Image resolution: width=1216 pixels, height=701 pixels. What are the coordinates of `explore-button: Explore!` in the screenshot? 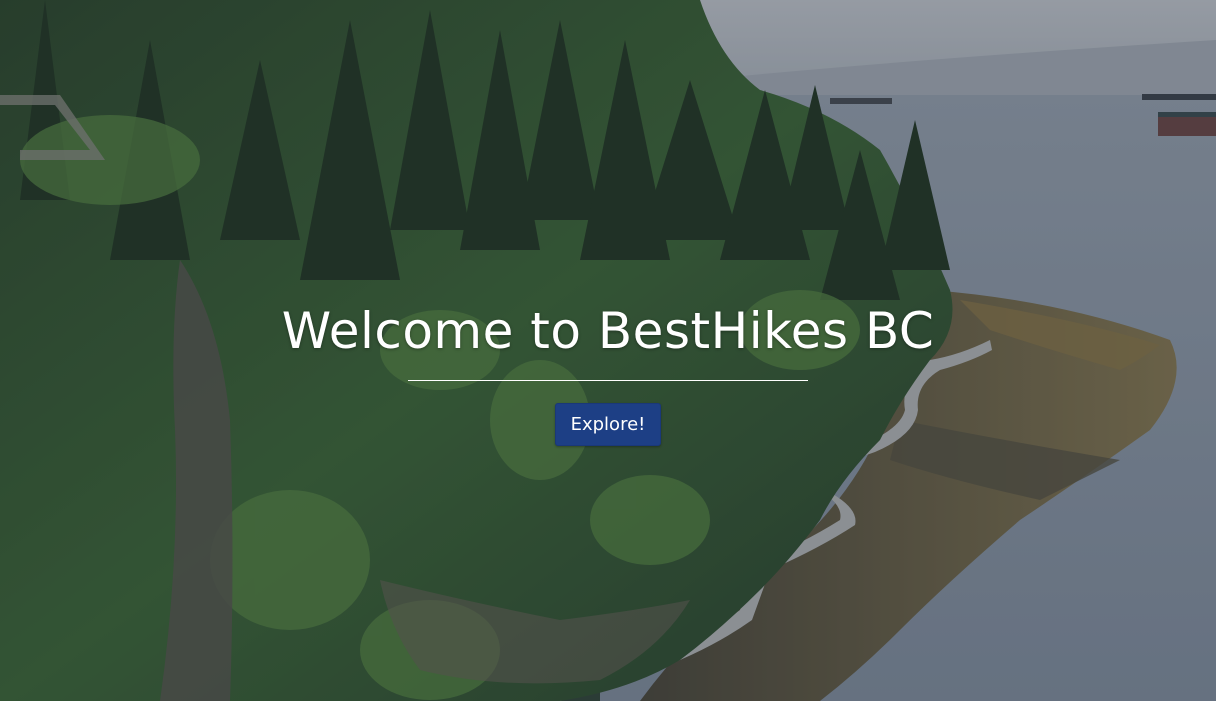 It's located at (608, 424).